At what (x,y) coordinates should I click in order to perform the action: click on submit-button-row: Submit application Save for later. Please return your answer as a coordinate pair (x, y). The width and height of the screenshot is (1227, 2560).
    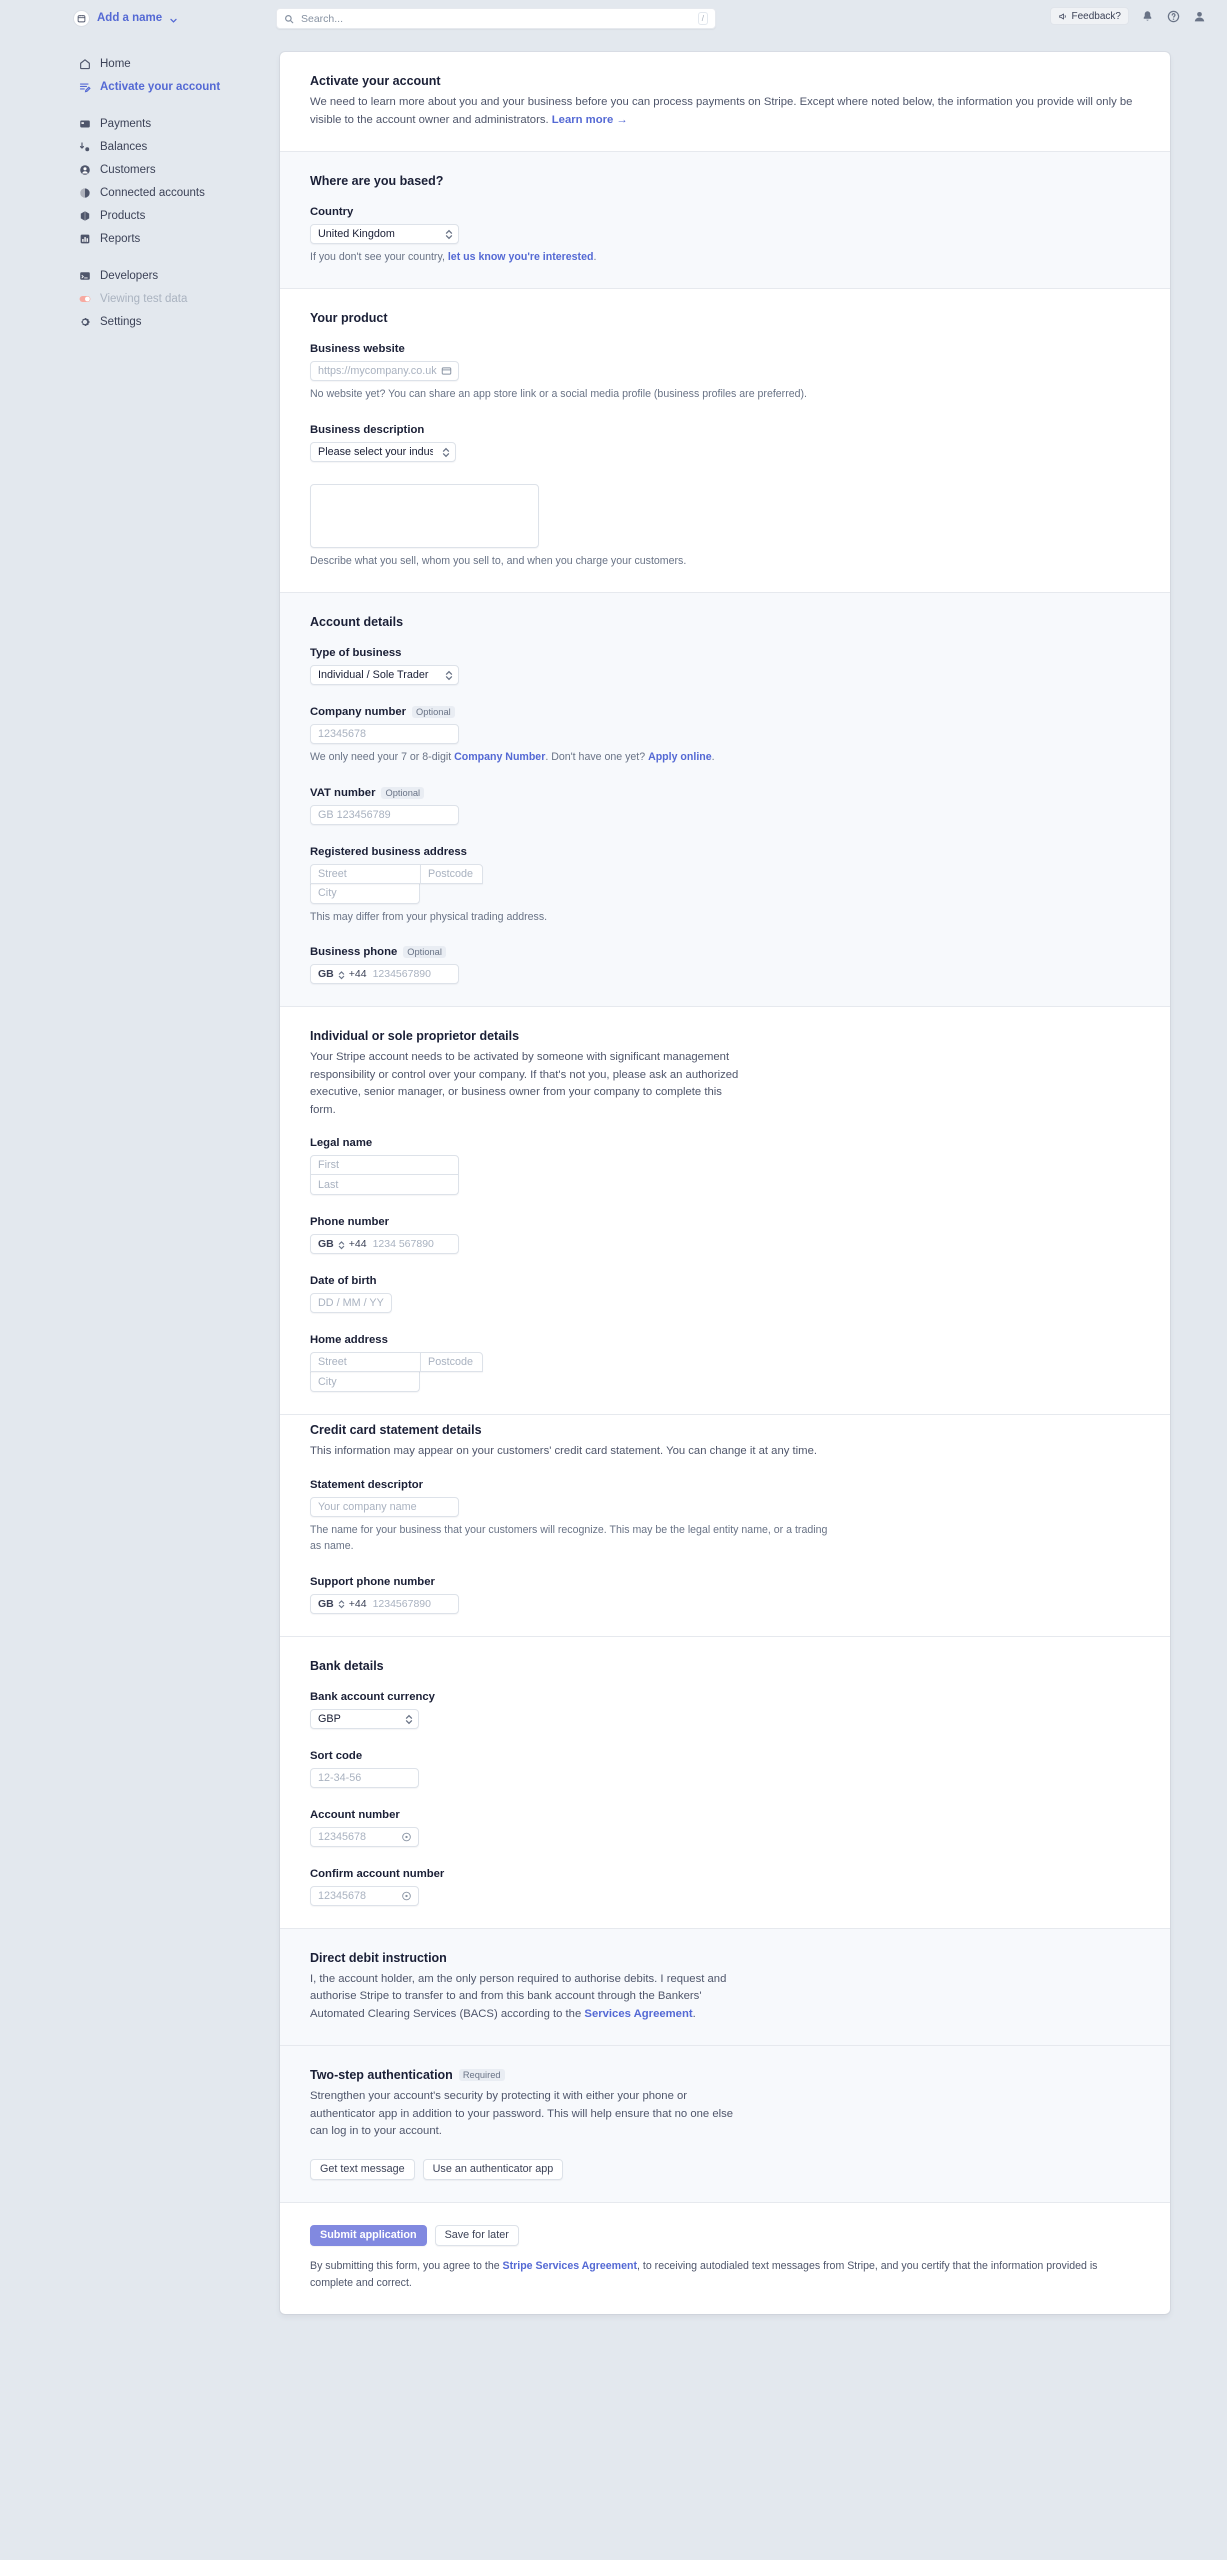
    Looking at the image, I should click on (725, 2235).